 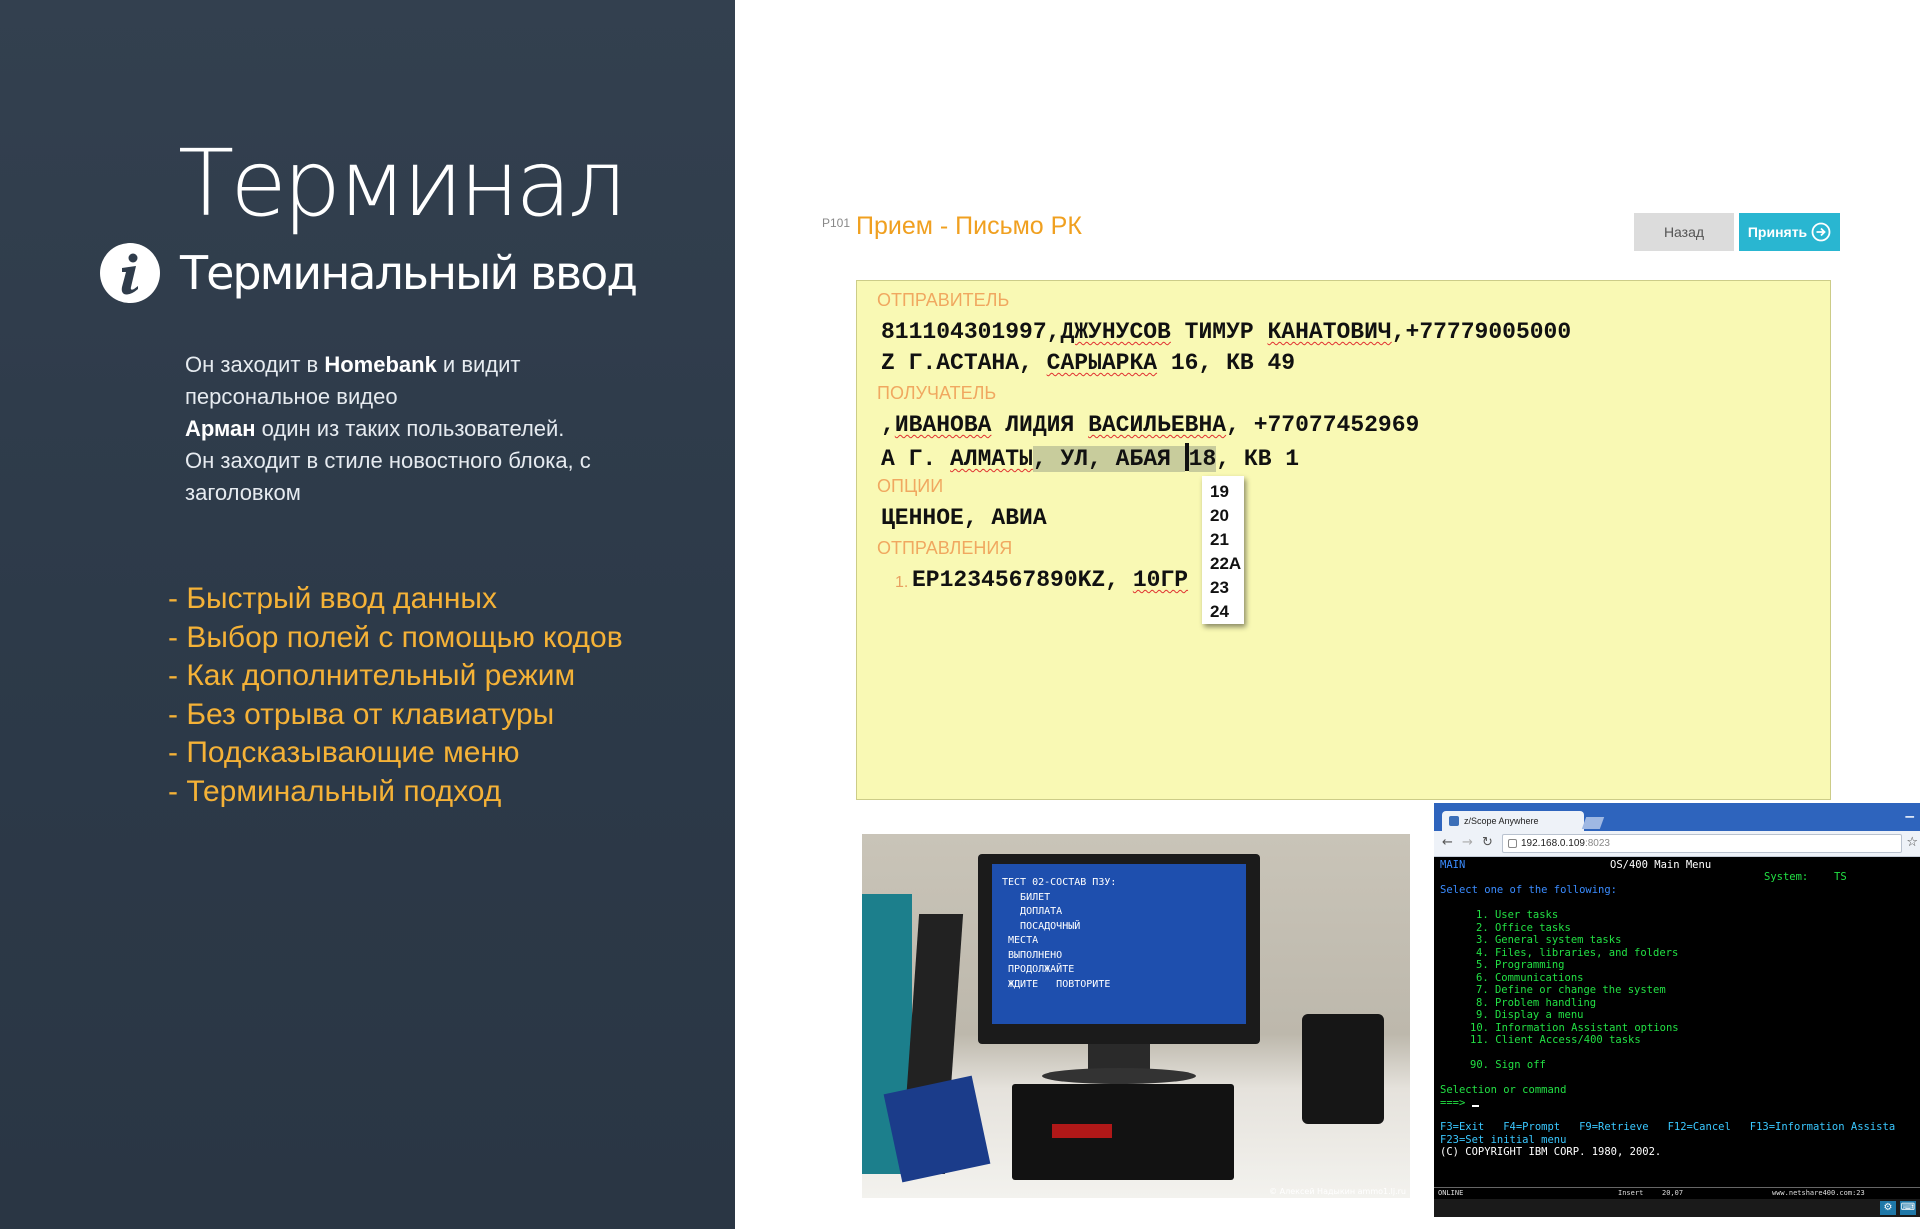 I want to click on address-bar: 192.168.0.109:8023, so click(x=1702, y=843).